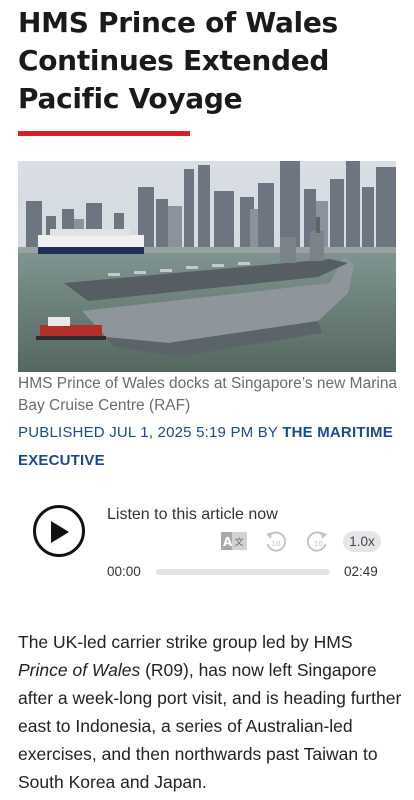  What do you see at coordinates (192, 514) in the screenshot?
I see `listen-label: Listen to this article now` at bounding box center [192, 514].